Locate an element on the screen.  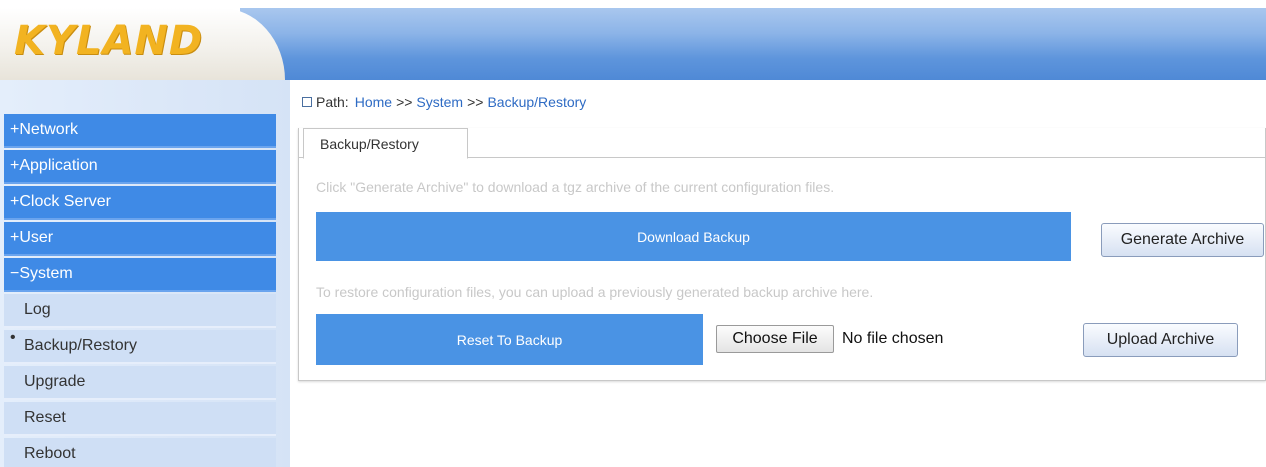
reset-to-backup-bar: Reset To Backup is located at coordinates (509, 339).